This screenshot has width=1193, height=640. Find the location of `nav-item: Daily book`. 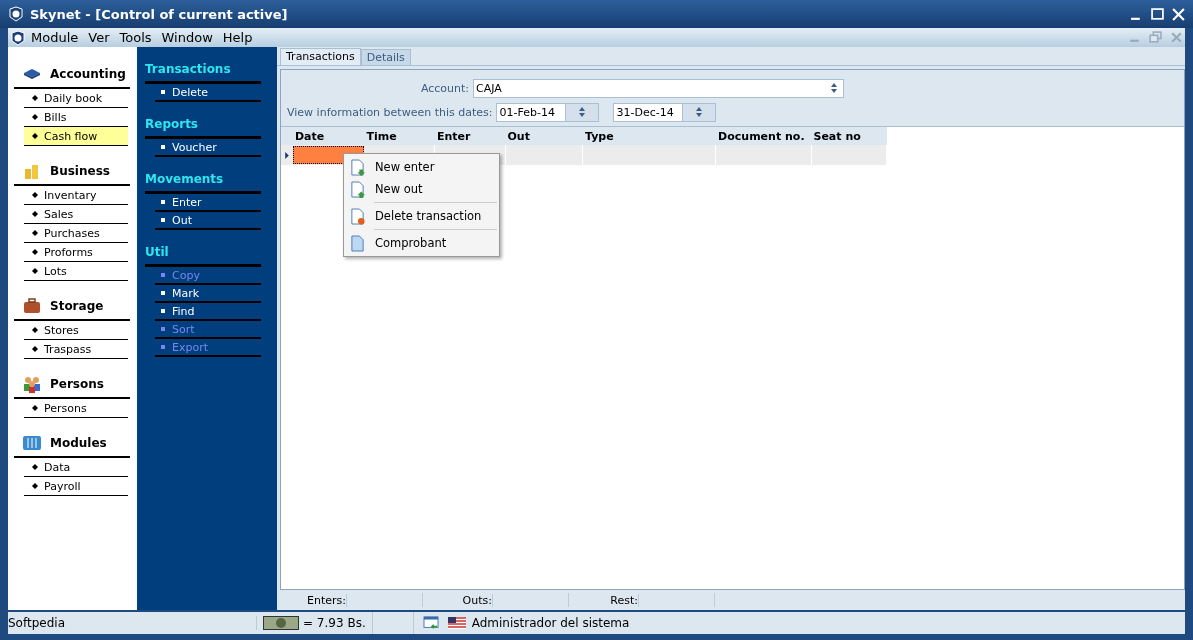

nav-item: Daily book is located at coordinates (76, 98).